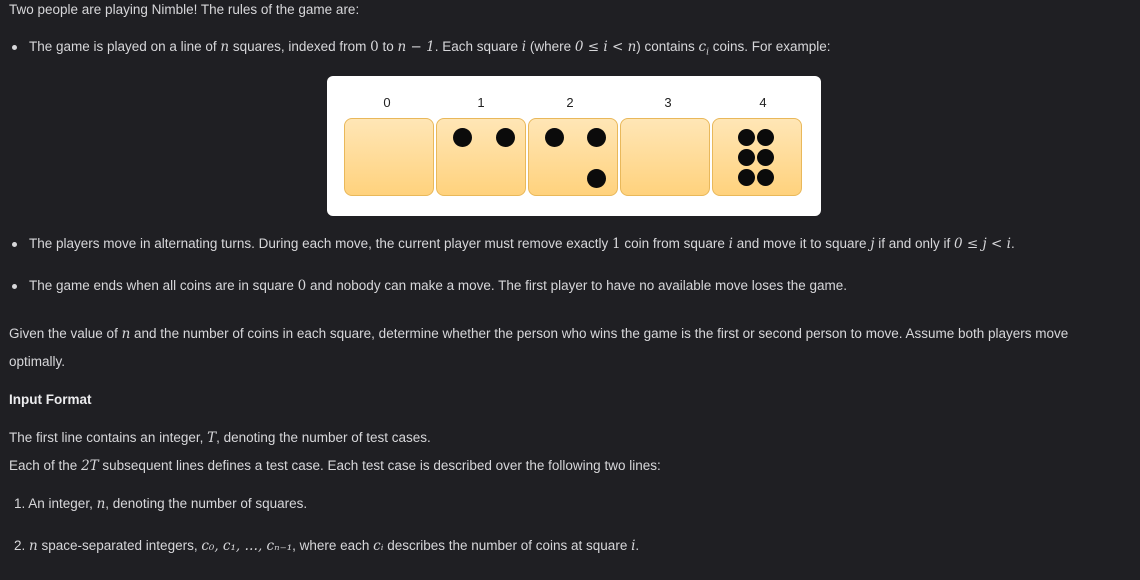 The width and height of the screenshot is (1140, 580). I want to click on math-c: c, so click(702, 47).